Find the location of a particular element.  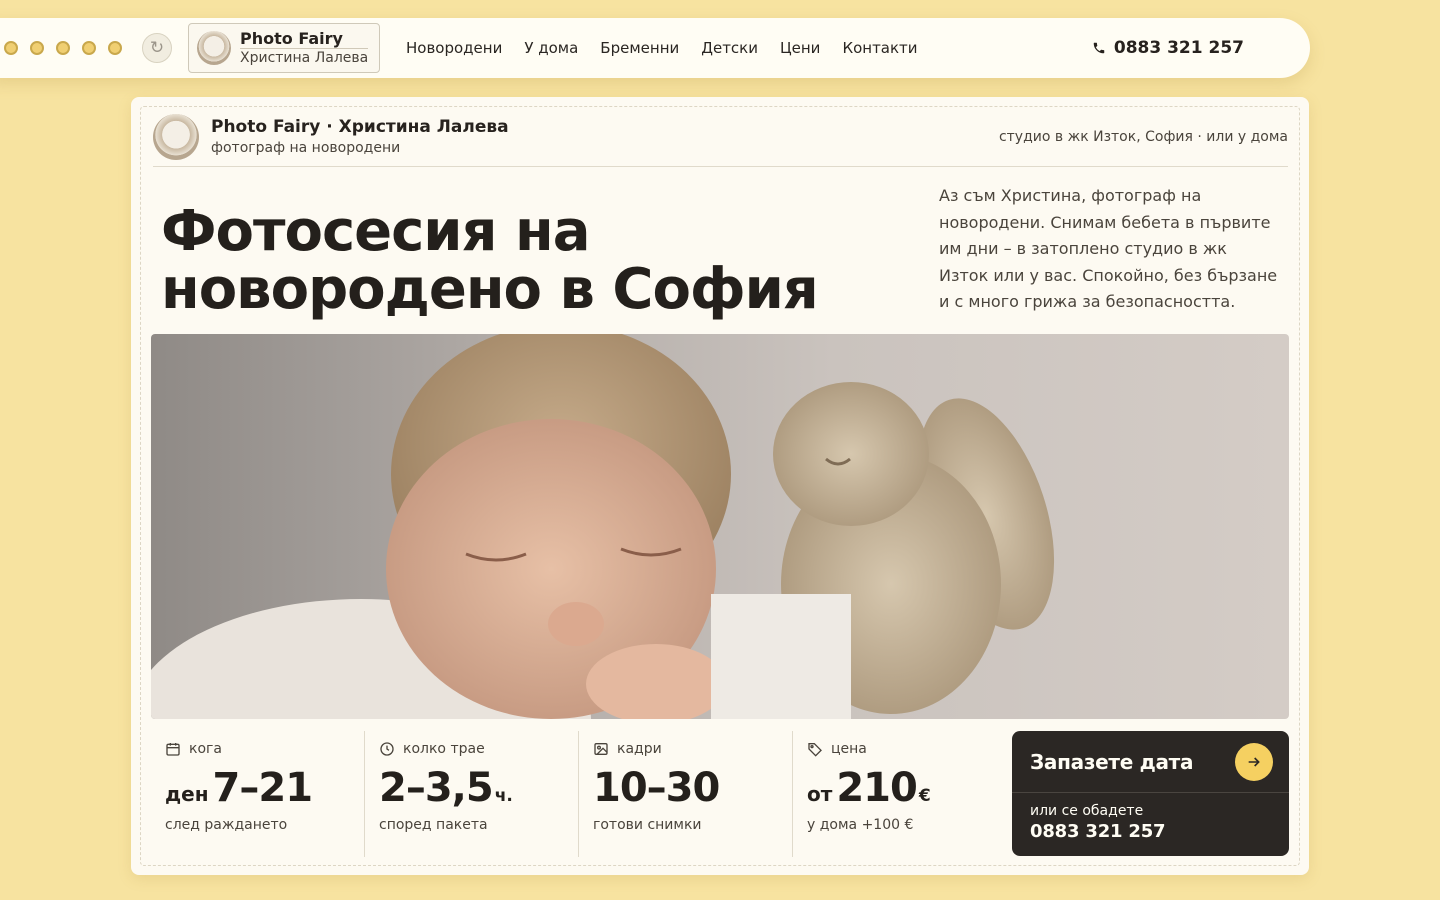

cta-call-text: или се обадете is located at coordinates (1087, 811).